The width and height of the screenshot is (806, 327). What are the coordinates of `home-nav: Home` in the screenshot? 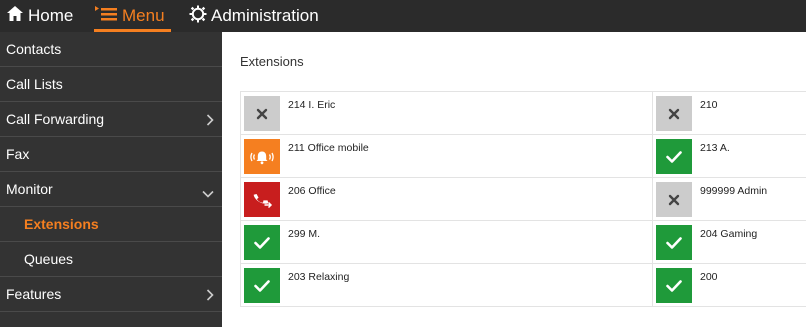 It's located at (39, 16).